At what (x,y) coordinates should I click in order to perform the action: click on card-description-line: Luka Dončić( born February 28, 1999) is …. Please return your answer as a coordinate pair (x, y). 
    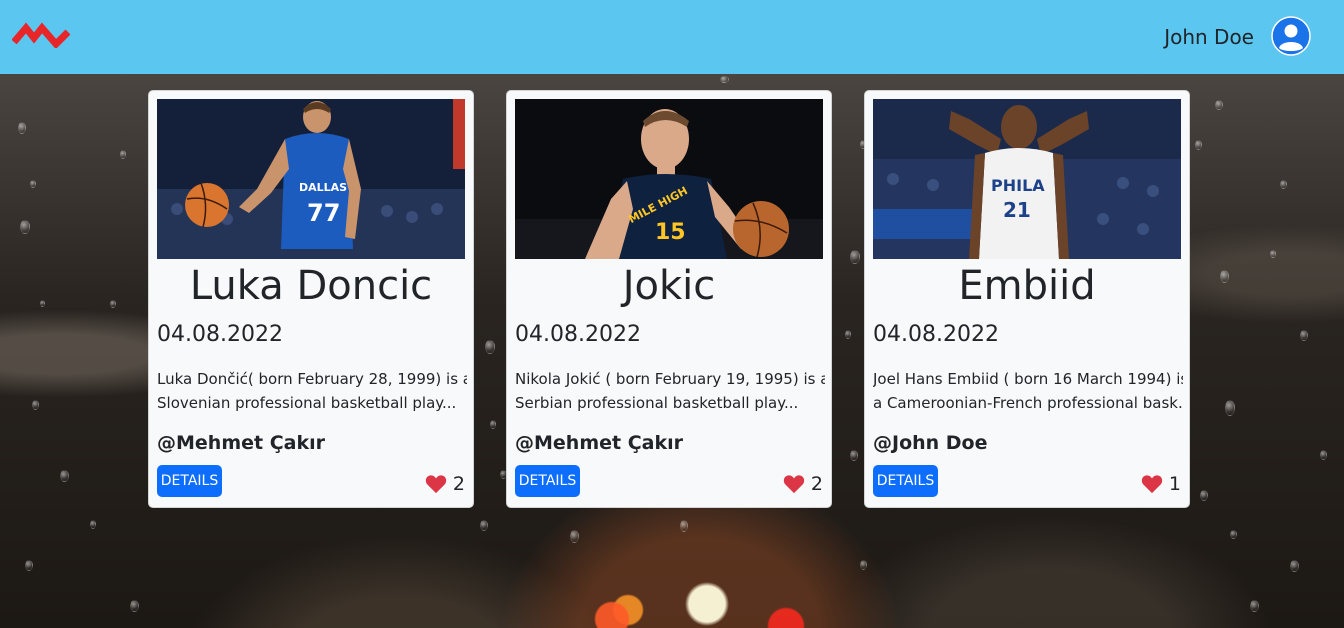
    Looking at the image, I should click on (312, 379).